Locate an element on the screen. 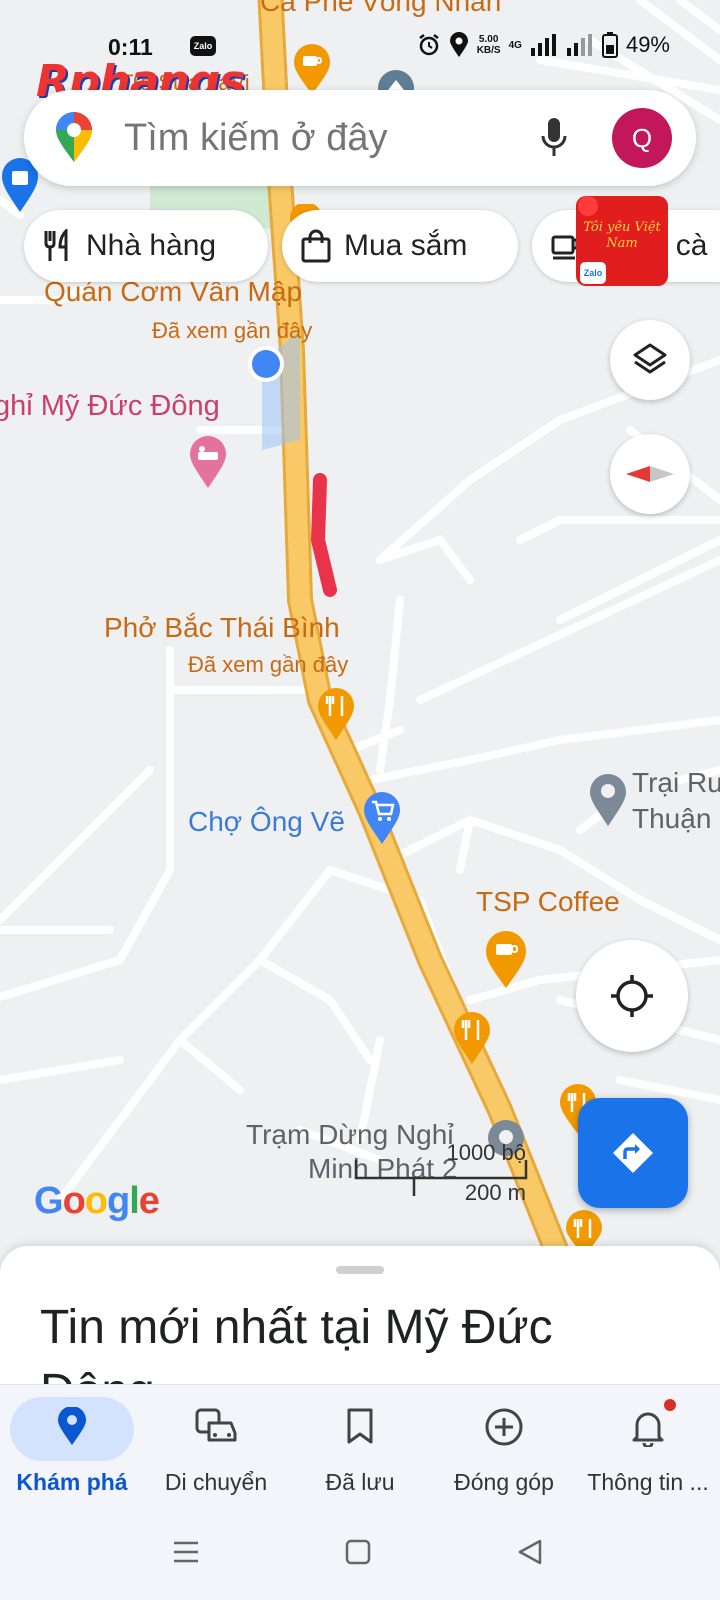 The image size is (720, 1600). nav-contribute-label: Đóng góp is located at coordinates (504, 1482).